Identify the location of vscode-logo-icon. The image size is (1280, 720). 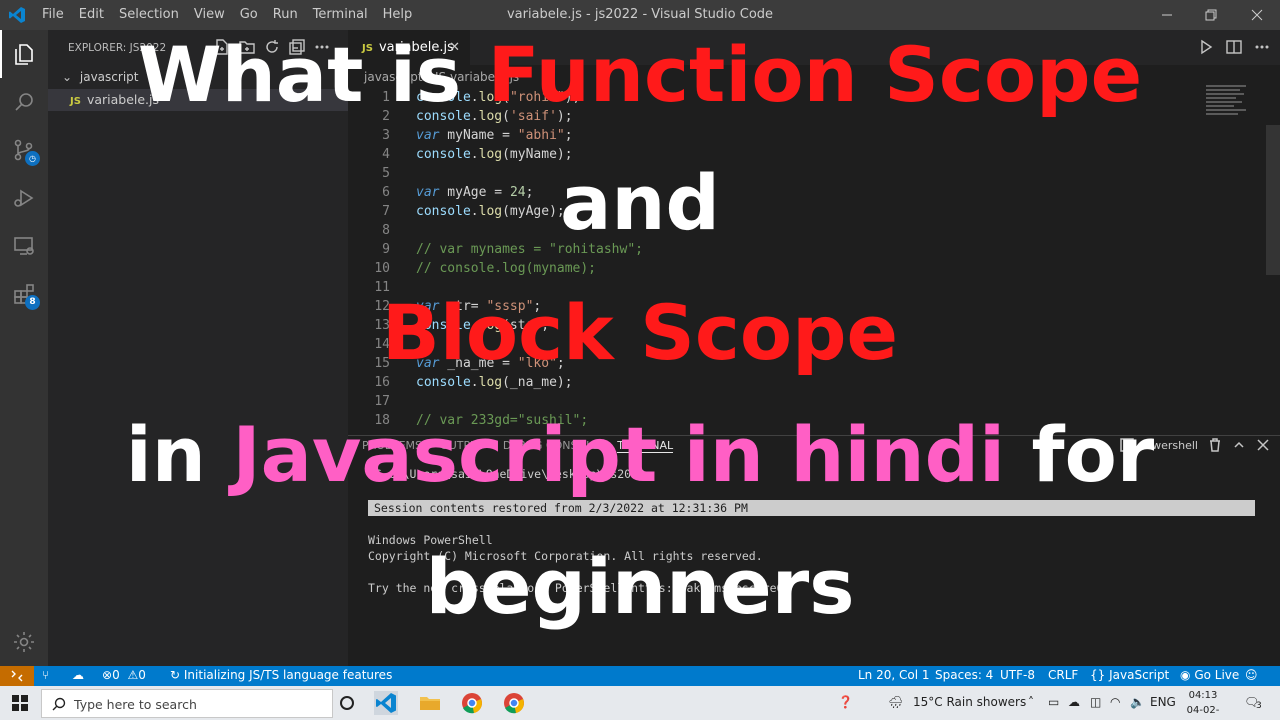
(386, 703).